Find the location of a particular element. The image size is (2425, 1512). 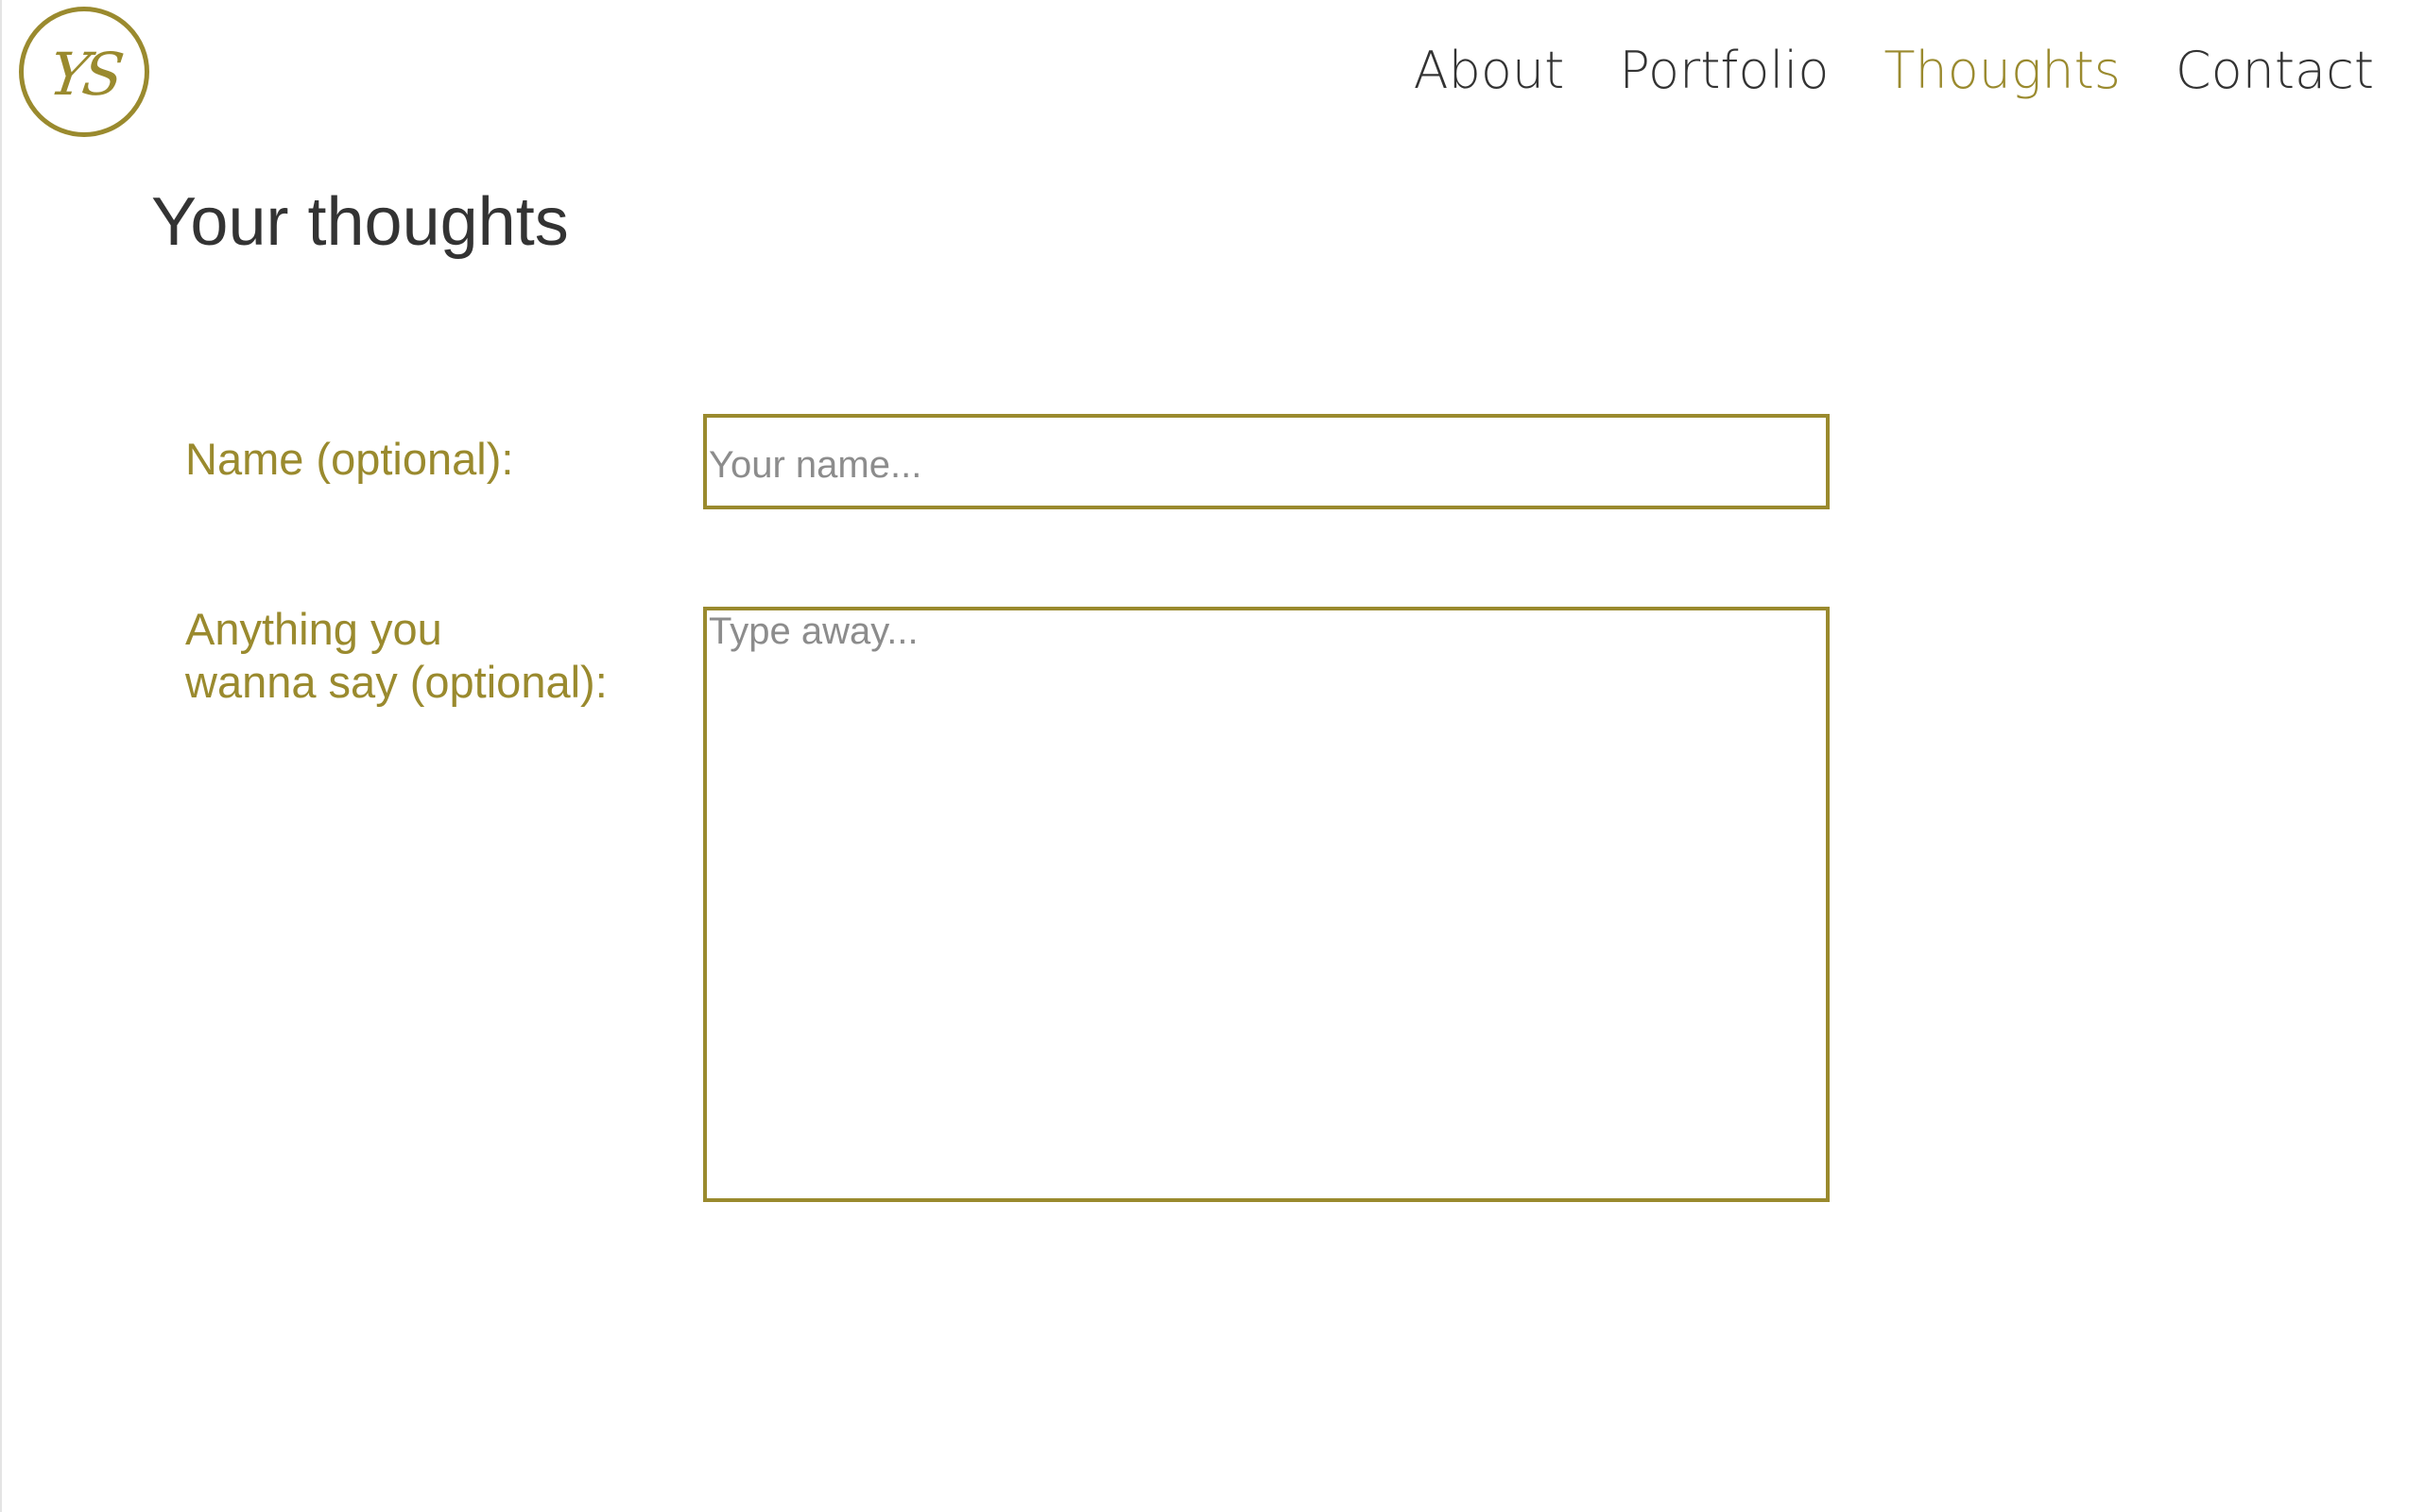

name-input is located at coordinates (1267, 461).